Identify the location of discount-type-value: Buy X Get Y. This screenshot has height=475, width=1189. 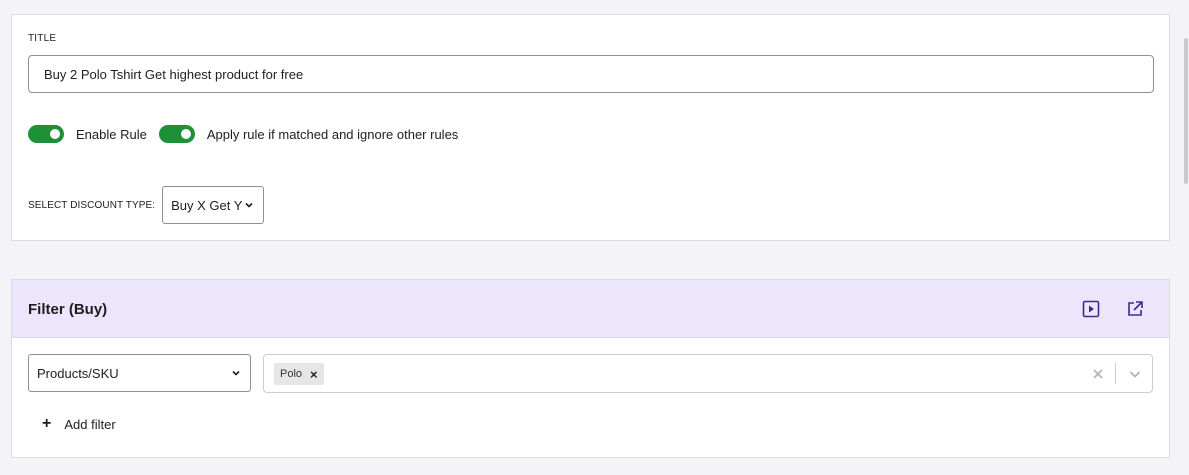
(207, 205).